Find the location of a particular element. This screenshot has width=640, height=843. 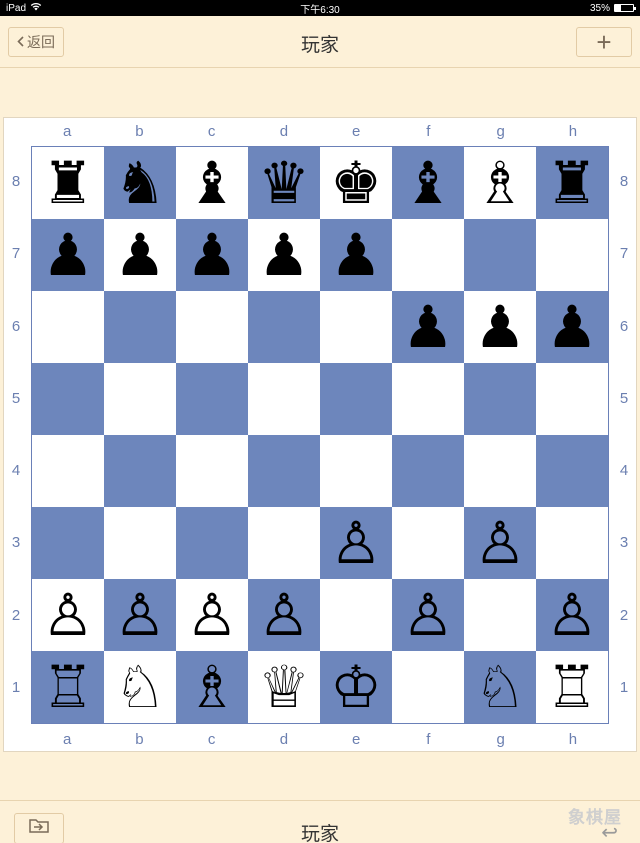

square-b7: ♟ is located at coordinates (140, 255).